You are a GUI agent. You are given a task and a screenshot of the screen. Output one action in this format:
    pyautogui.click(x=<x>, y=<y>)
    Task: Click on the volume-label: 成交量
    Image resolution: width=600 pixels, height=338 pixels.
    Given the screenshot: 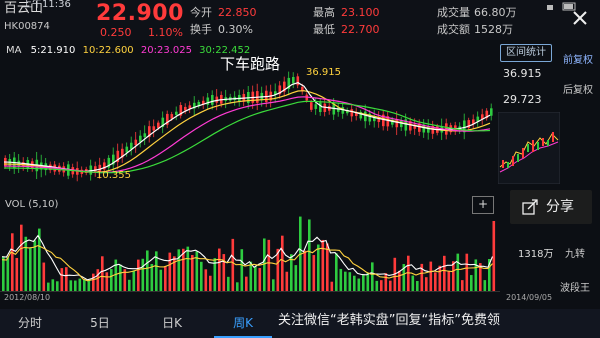 What is the action you would take?
    pyautogui.click(x=453, y=12)
    